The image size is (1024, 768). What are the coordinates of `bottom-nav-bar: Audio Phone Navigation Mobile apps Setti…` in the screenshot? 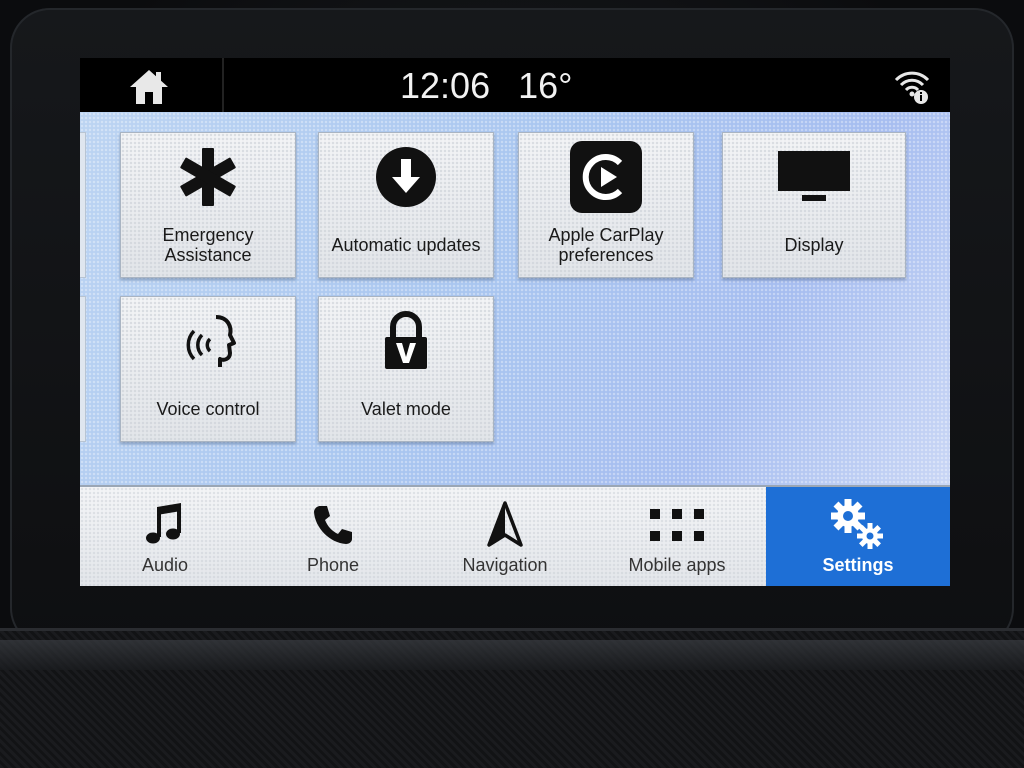 It's located at (515, 535).